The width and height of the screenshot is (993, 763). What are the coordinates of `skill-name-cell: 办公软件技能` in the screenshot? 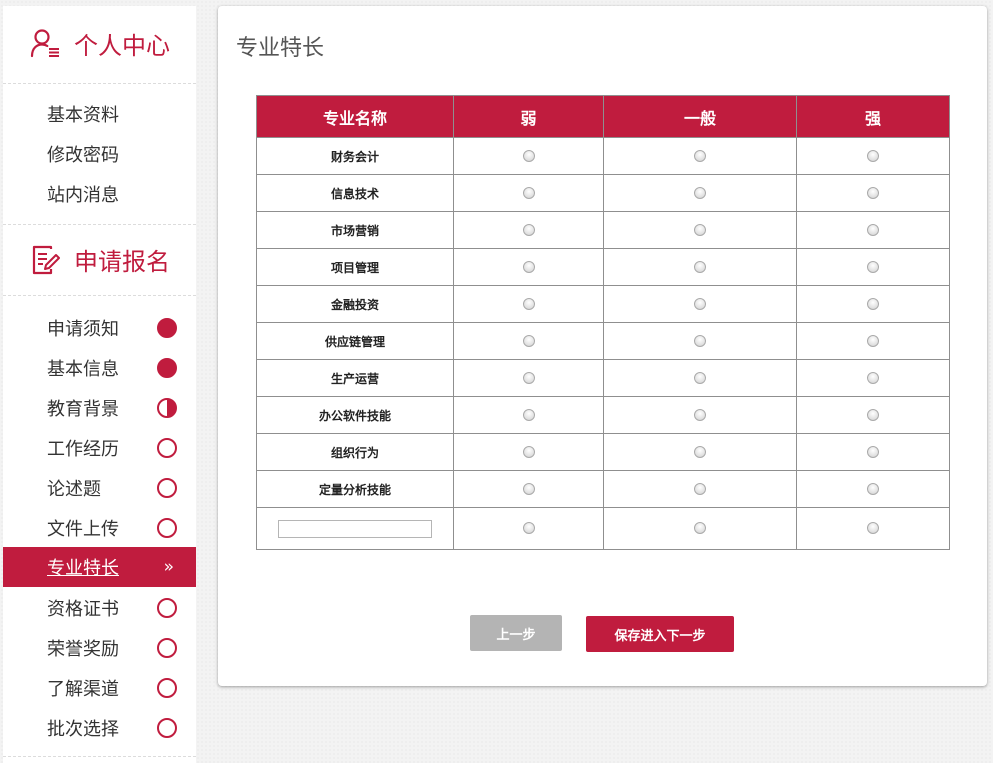 It's located at (355, 415).